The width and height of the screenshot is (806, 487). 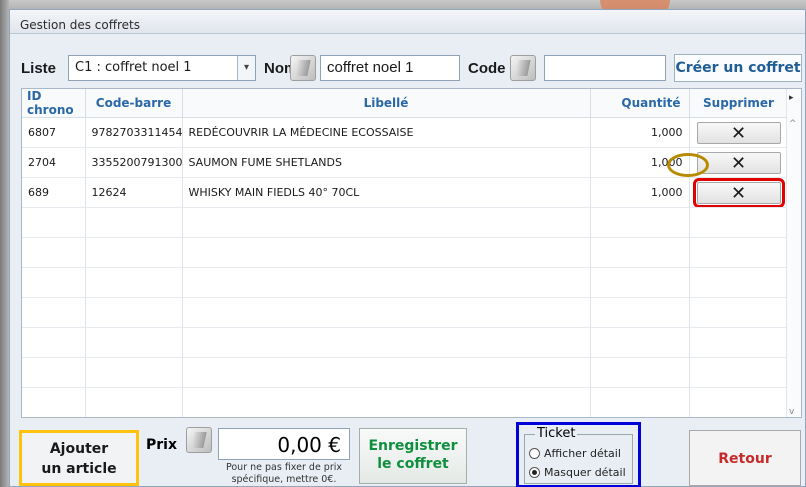 What do you see at coordinates (793, 253) in the screenshot?
I see `vertical-scrollbar: ▸ ^ v` at bounding box center [793, 253].